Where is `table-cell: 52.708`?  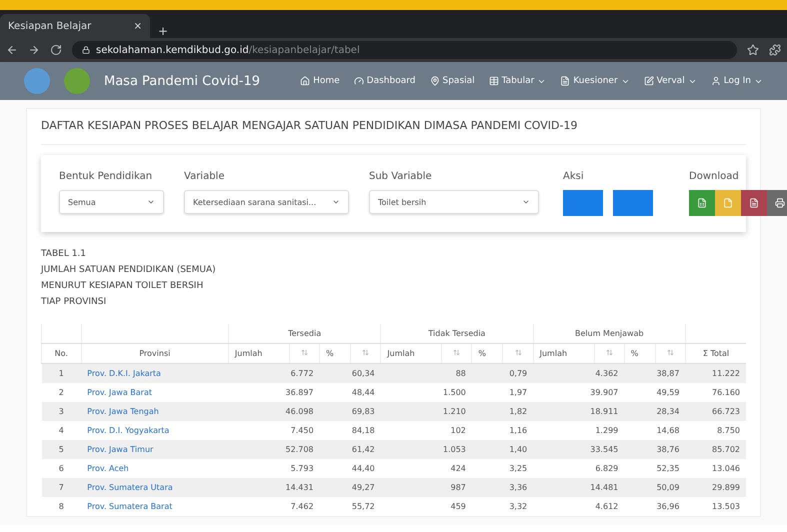
table-cell: 52.708 is located at coordinates (274, 449).